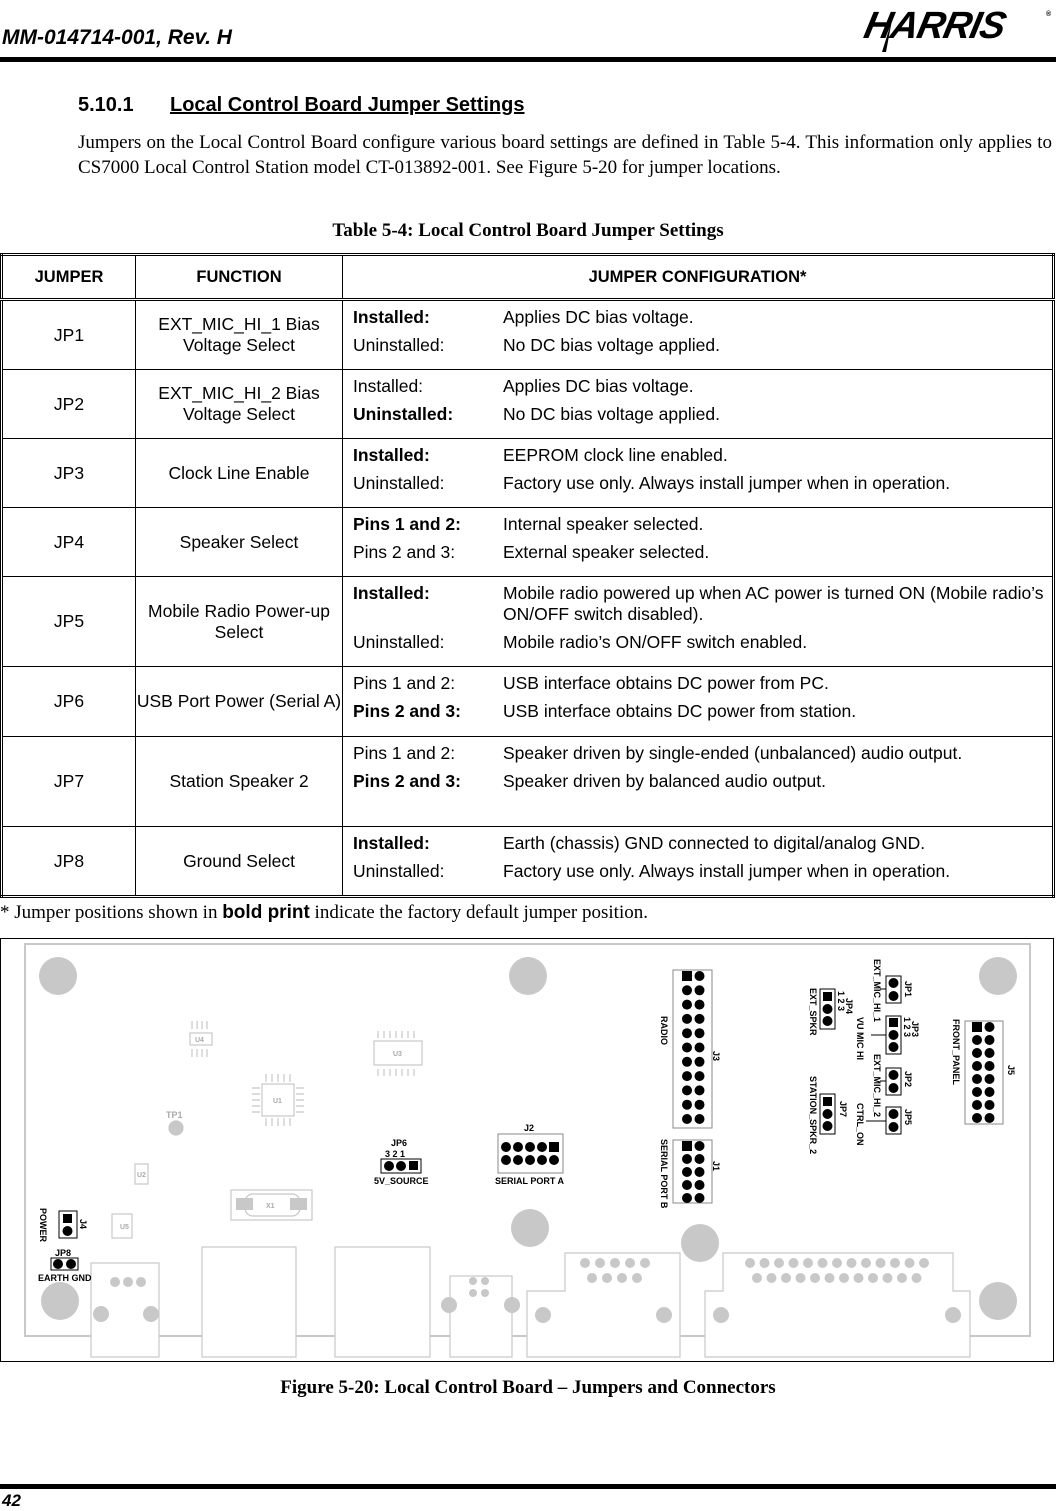  I want to click on config-line: Pins 1 and 2: Internal speaker selected., so click(698, 524).